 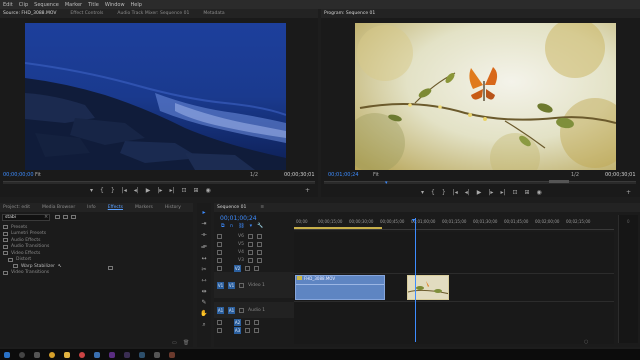 What do you see at coordinates (196, 190) in the screenshot?
I see `overwrite-icon: ⊞` at bounding box center [196, 190].